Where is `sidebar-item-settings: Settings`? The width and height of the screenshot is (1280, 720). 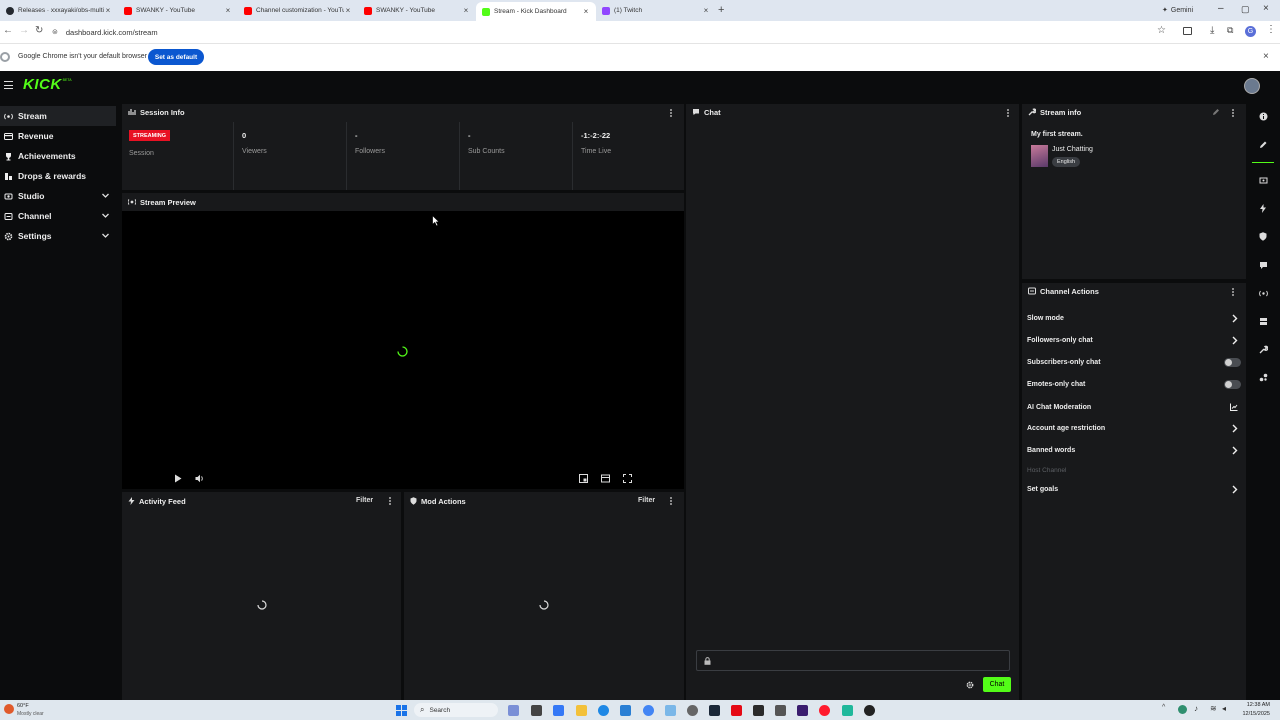 sidebar-item-settings: Settings is located at coordinates (58, 236).